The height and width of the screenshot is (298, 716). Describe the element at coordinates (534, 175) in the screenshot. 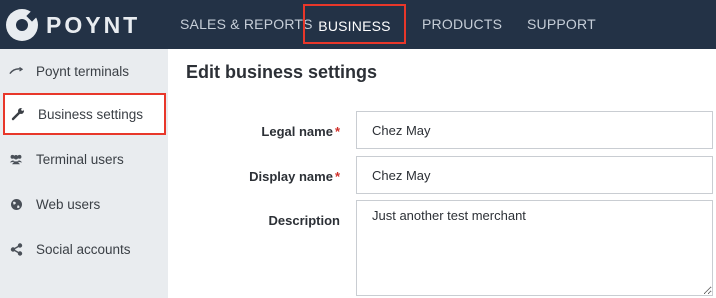

I see `display-name-input` at that location.